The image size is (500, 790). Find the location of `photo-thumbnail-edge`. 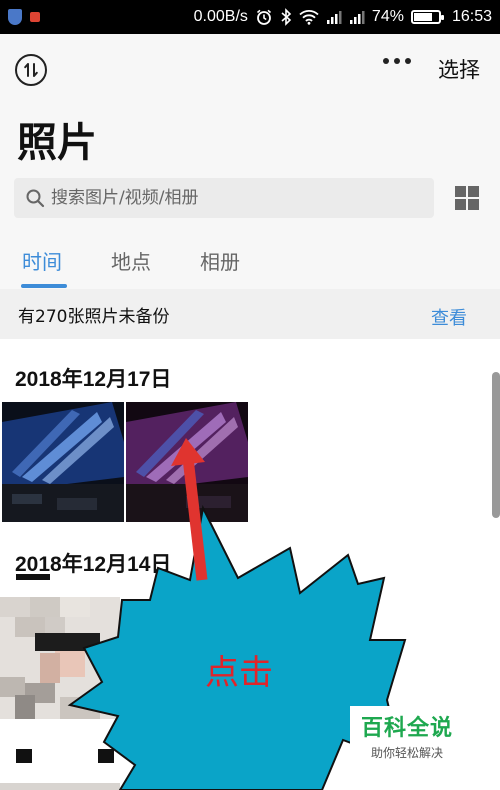

photo-thumbnail-edge is located at coordinates (60, 786).